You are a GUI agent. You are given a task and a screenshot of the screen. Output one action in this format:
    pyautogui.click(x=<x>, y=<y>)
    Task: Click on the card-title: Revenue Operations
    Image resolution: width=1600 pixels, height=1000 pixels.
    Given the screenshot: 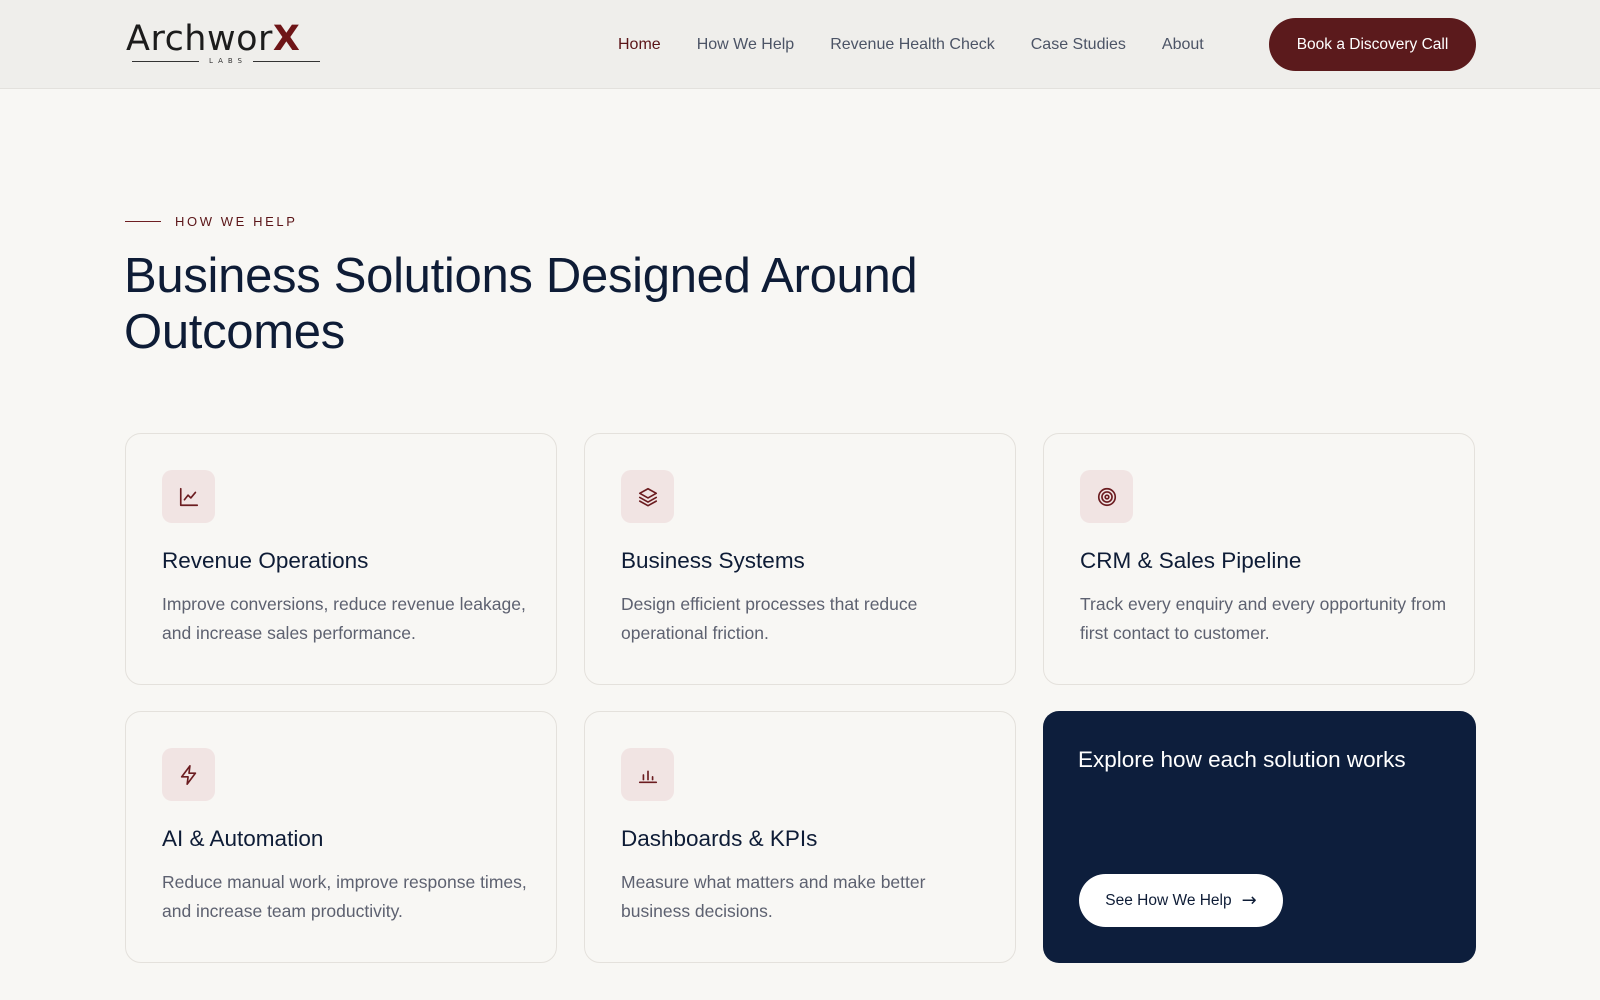 What is the action you would take?
    pyautogui.click(x=265, y=560)
    